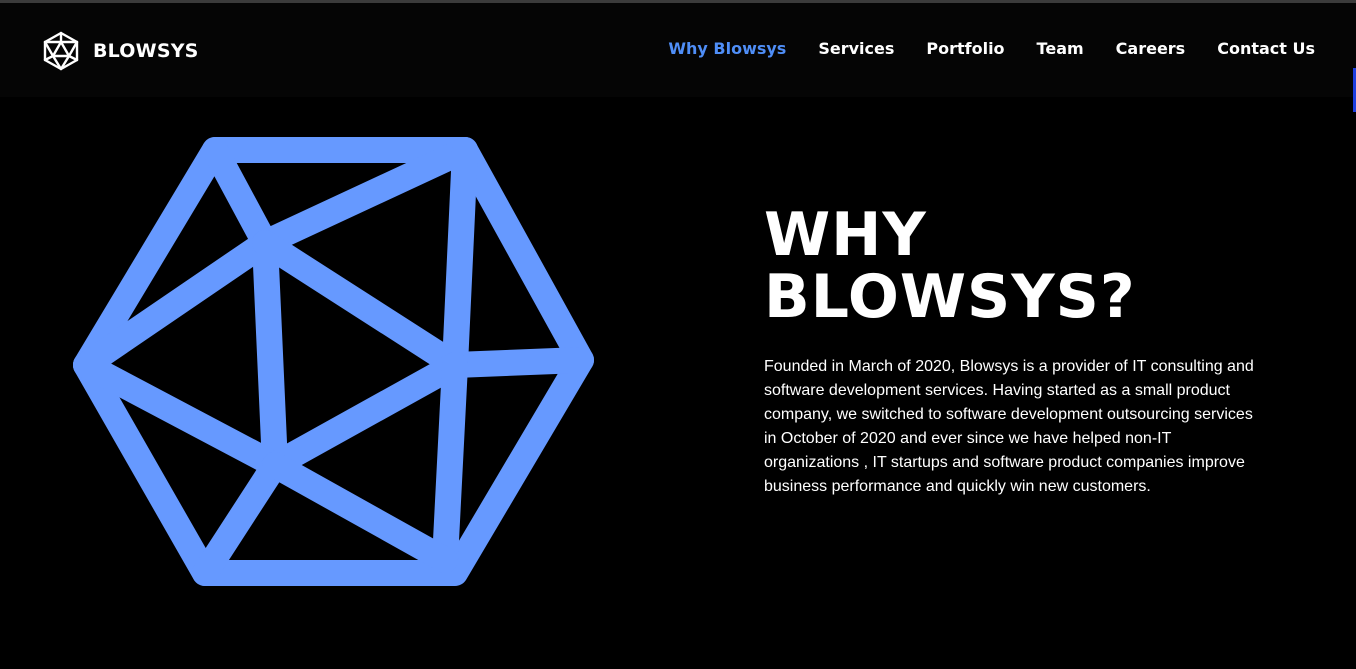 Image resolution: width=1356 pixels, height=669 pixels. Describe the element at coordinates (146, 51) in the screenshot. I see `logo-text: BLOWSYS` at that location.